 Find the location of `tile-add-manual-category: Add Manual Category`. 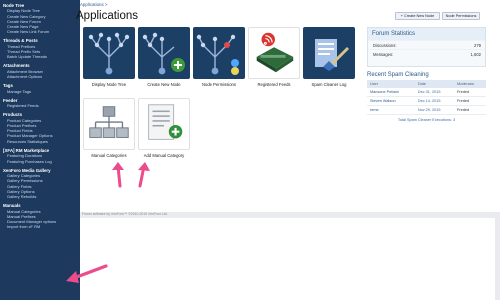

tile-add-manual-category: Add Manual Category is located at coordinates (164, 128).